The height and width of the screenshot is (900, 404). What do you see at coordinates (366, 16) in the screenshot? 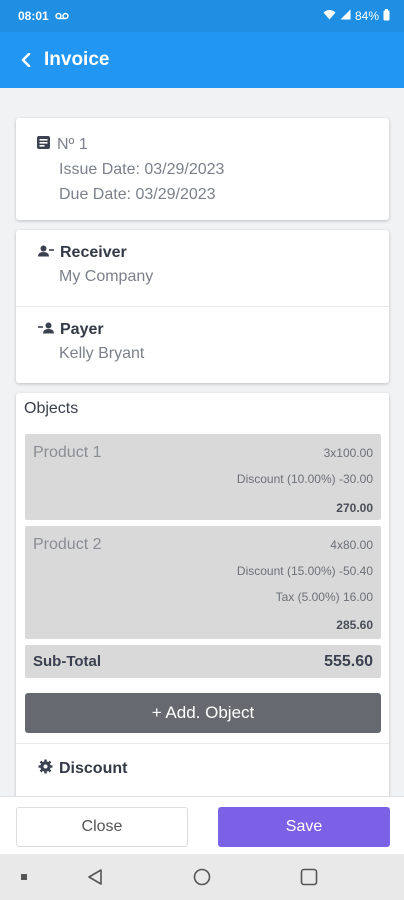
I see `battery-text: 84%` at bounding box center [366, 16].